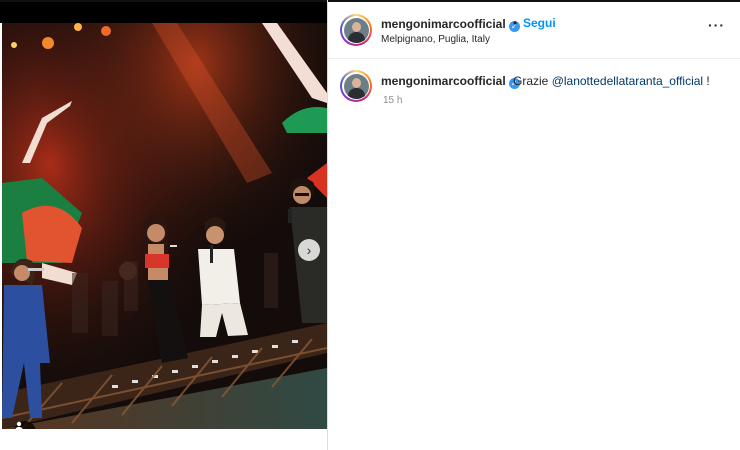 This screenshot has height=450, width=740. What do you see at coordinates (450, 81) in the screenshot?
I see `caption-username: mengonimarcoofficial ✓` at bounding box center [450, 81].